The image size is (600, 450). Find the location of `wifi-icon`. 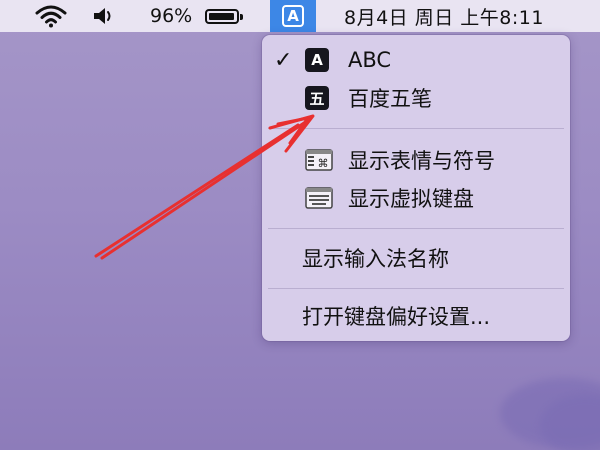

wifi-icon is located at coordinates (51, 16).